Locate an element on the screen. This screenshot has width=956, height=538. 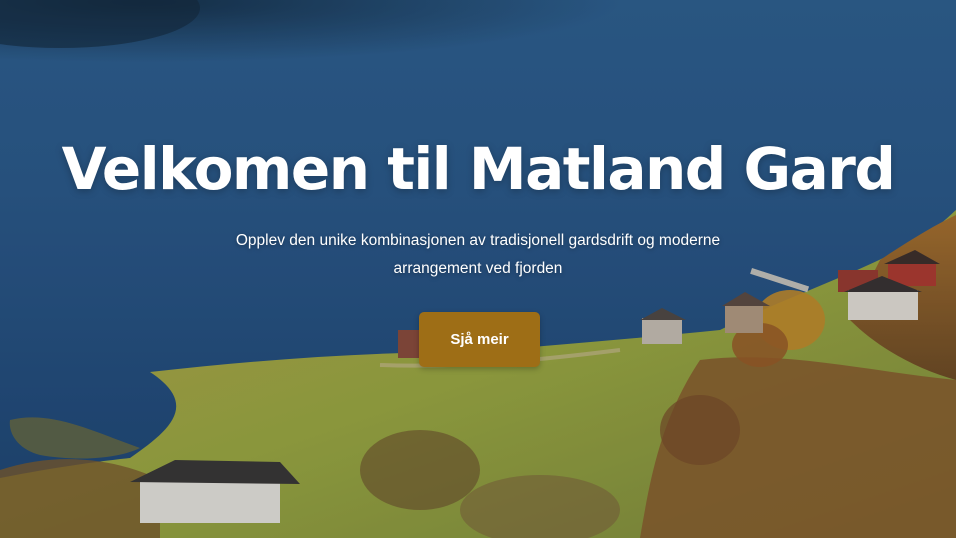
see-more-button: Sjå meir is located at coordinates (479, 339).